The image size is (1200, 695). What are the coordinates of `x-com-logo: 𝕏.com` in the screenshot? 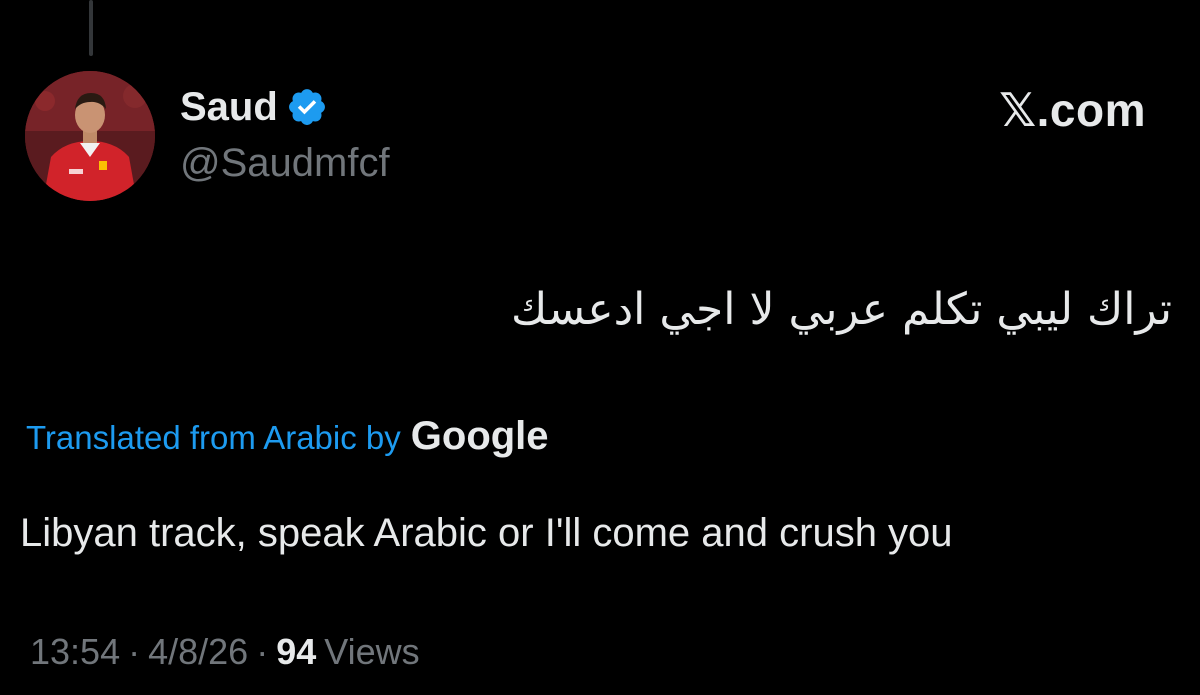 It's located at (1072, 110).